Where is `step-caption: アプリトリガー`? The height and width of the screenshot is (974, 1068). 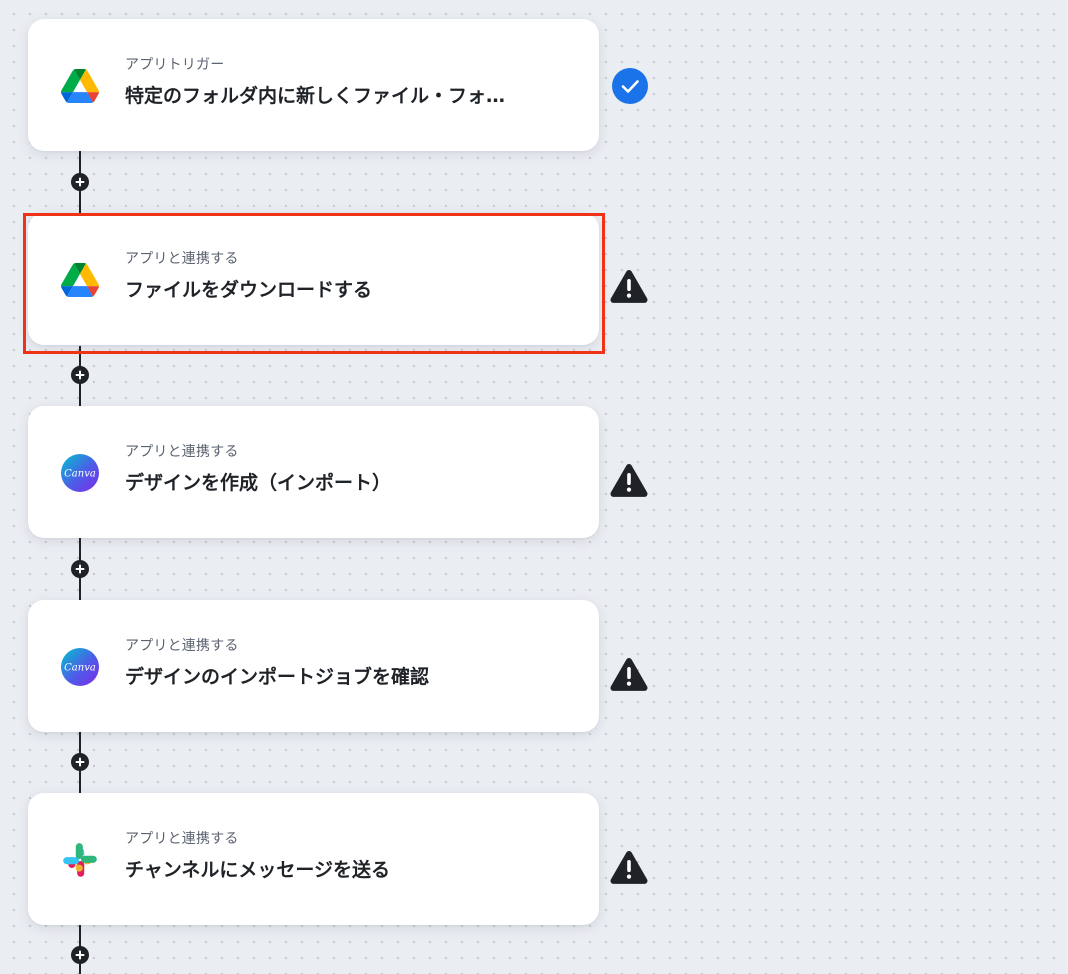
step-caption: アプリトリガー is located at coordinates (175, 65).